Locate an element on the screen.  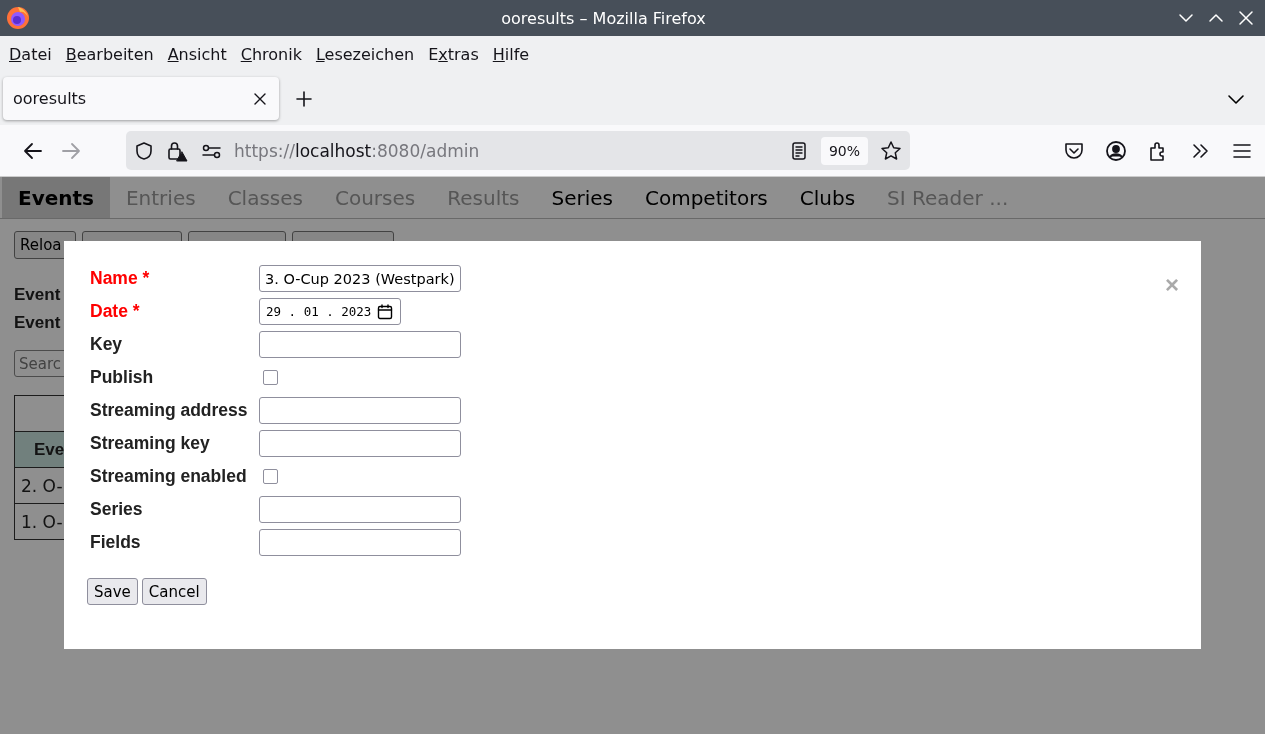
window-title: ooresults – Mozilla Firefox is located at coordinates (603, 18).